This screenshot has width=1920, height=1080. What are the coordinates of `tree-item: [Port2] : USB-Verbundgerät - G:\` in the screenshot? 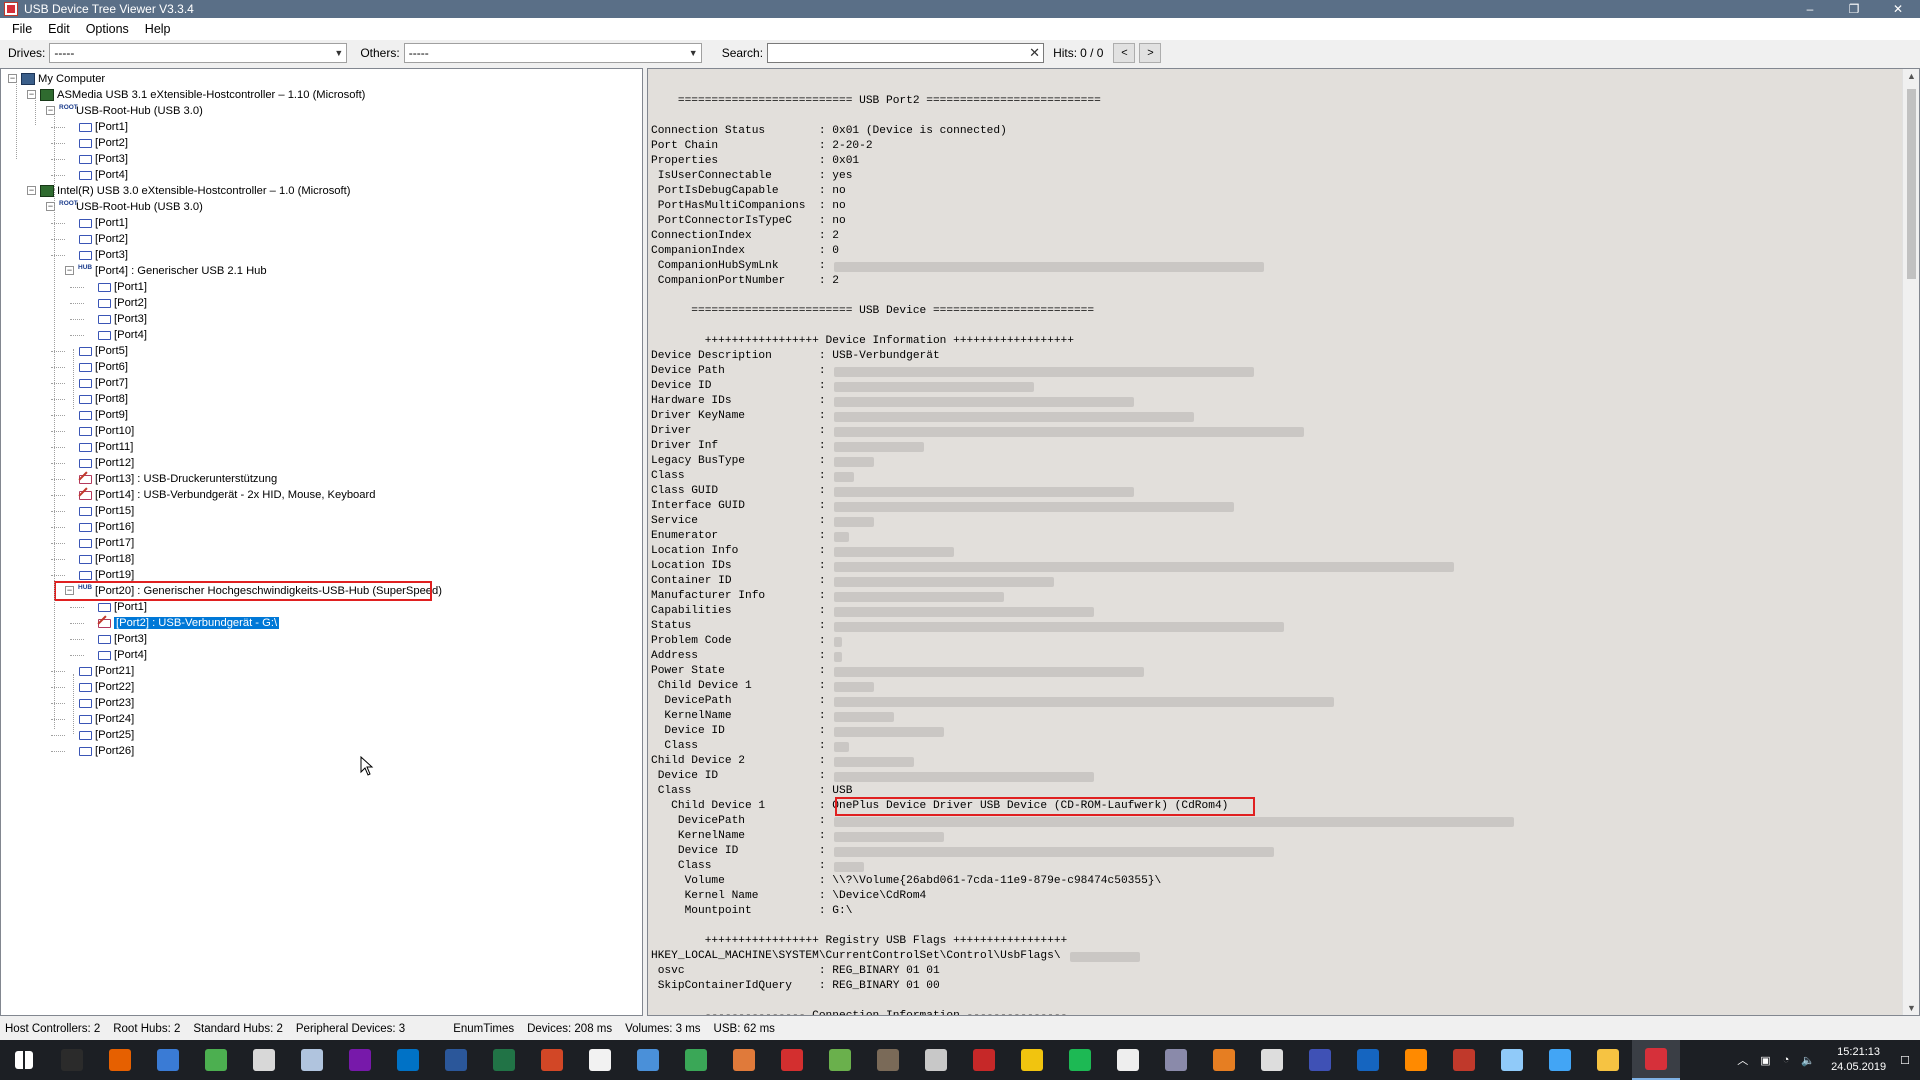 It's located at (188, 623).